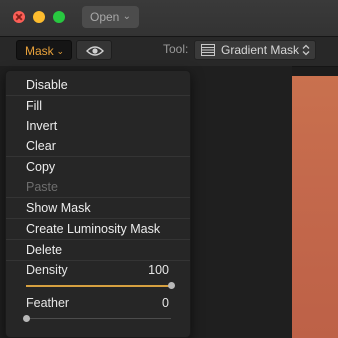 Image resolution: width=338 pixels, height=338 pixels. What do you see at coordinates (306, 50) in the screenshot?
I see `up-down-chevron-icon` at bounding box center [306, 50].